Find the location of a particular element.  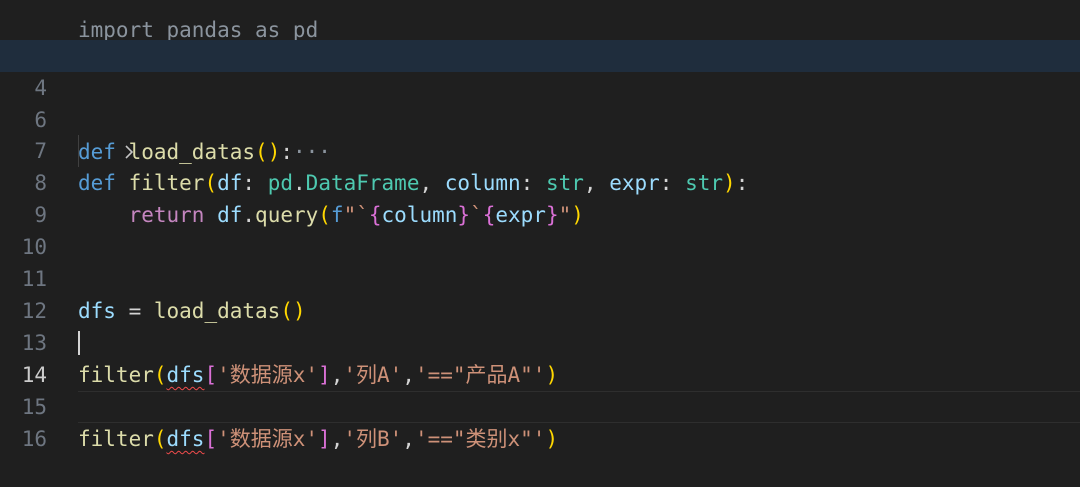

error-squiggle: dfs is located at coordinates (185, 439).